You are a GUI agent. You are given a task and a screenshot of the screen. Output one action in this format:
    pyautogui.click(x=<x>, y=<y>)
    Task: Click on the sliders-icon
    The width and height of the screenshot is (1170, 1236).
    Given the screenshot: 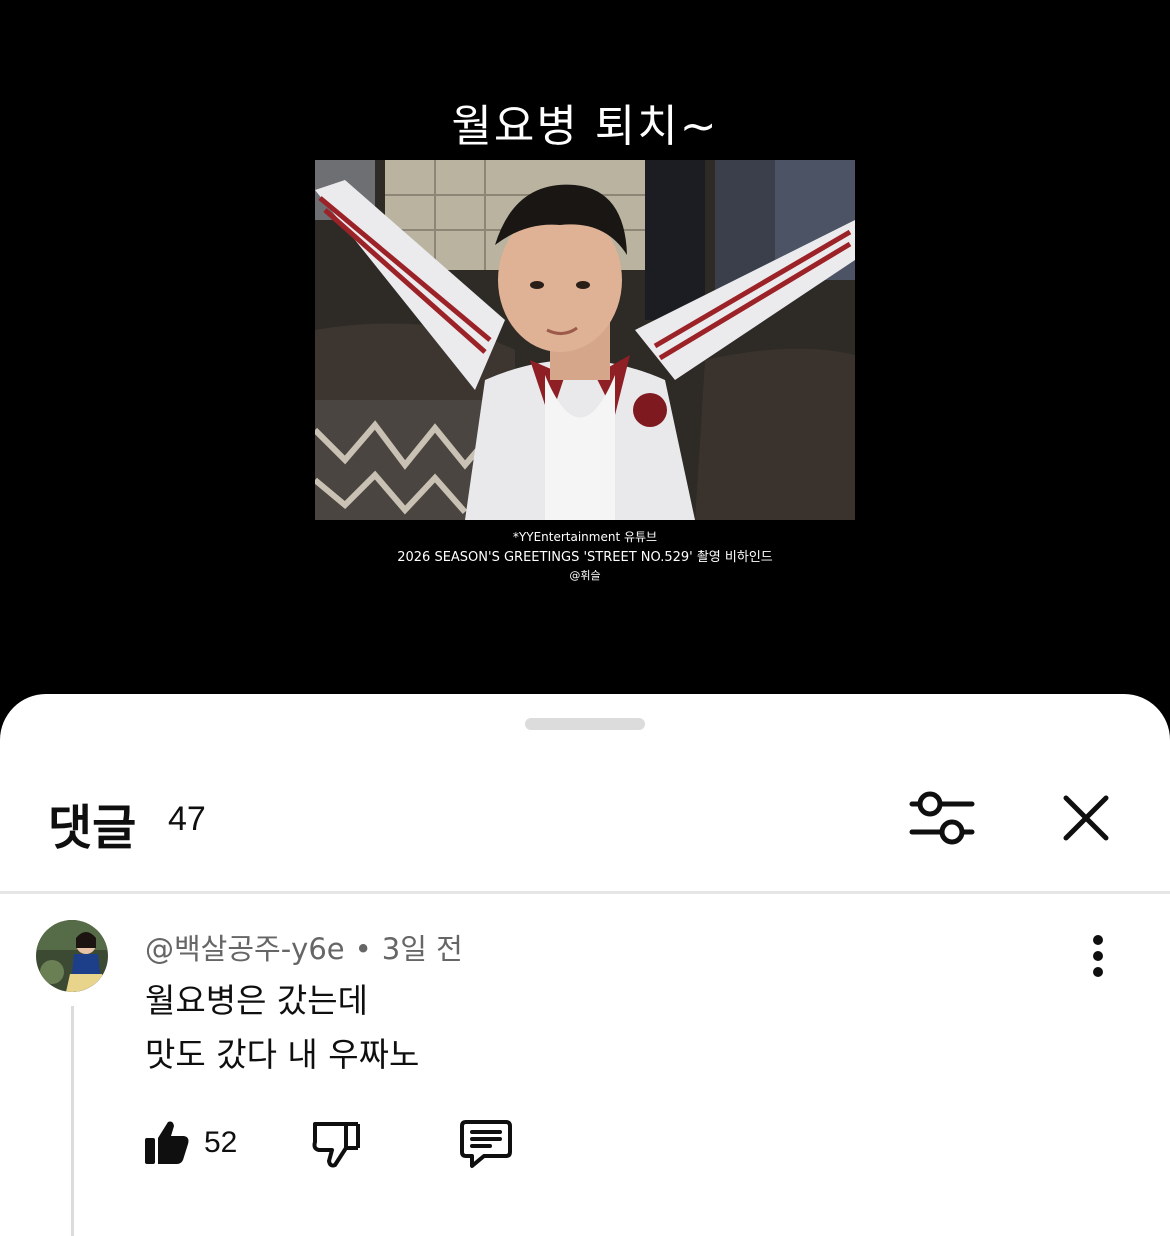 What is the action you would take?
    pyautogui.click(x=942, y=818)
    